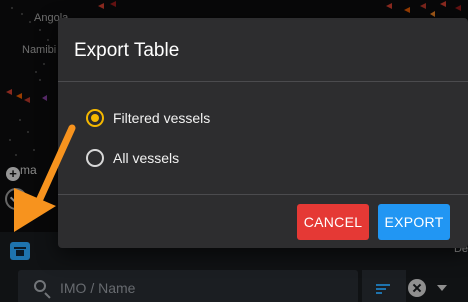 This screenshot has width=468, height=302. Describe the element at coordinates (414, 222) in the screenshot. I see `export-button: EXPORT` at that location.